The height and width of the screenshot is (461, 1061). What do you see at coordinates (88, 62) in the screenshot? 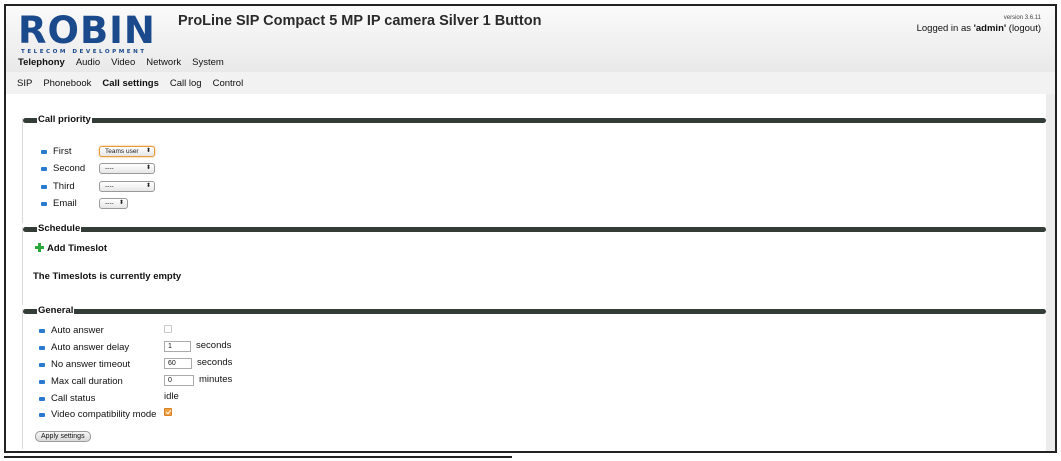
I see `nav-audio: Audio` at bounding box center [88, 62].